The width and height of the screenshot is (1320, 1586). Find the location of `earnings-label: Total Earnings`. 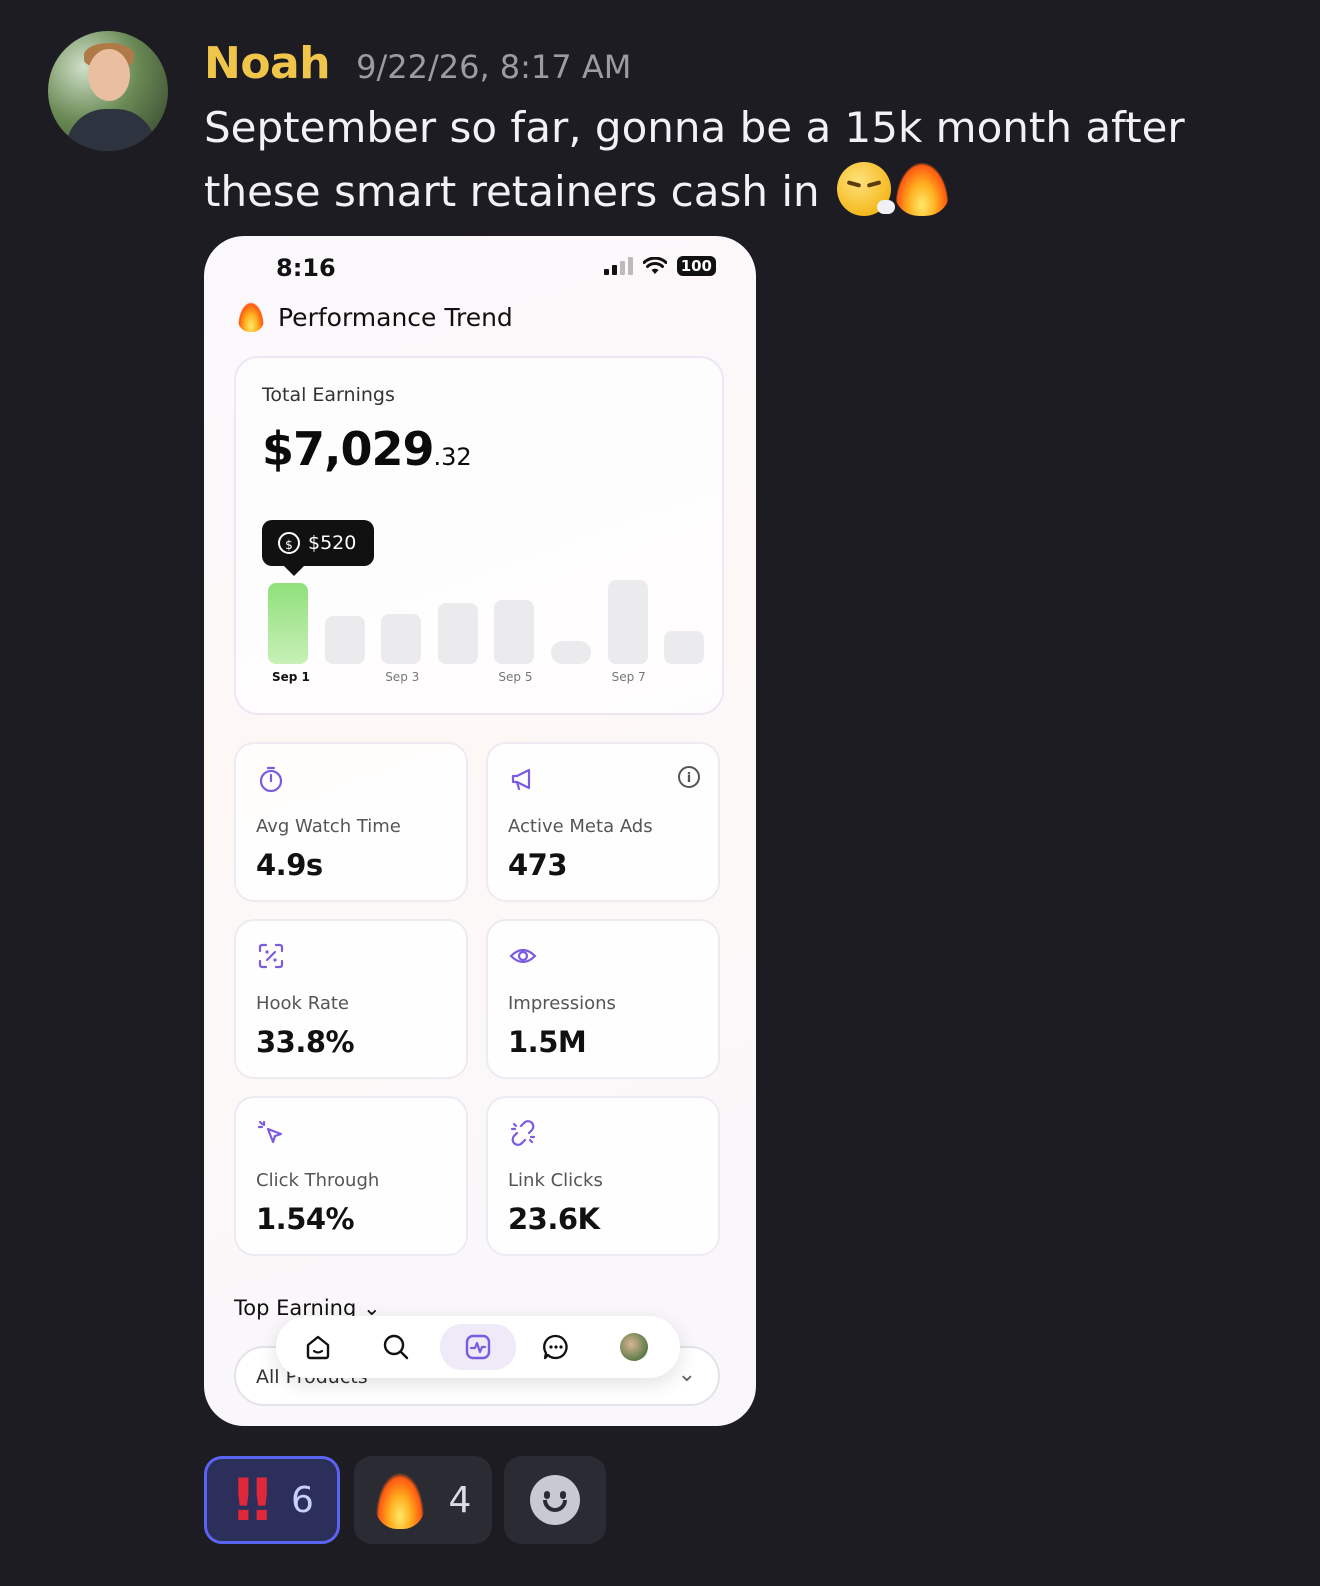

earnings-label: Total Earnings is located at coordinates (328, 395).